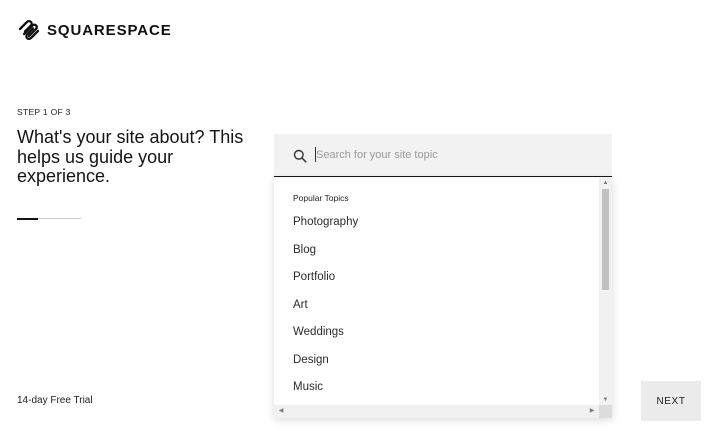 This screenshot has height=431, width=718. I want to click on popular-topics-header: Popular Topics, so click(321, 198).